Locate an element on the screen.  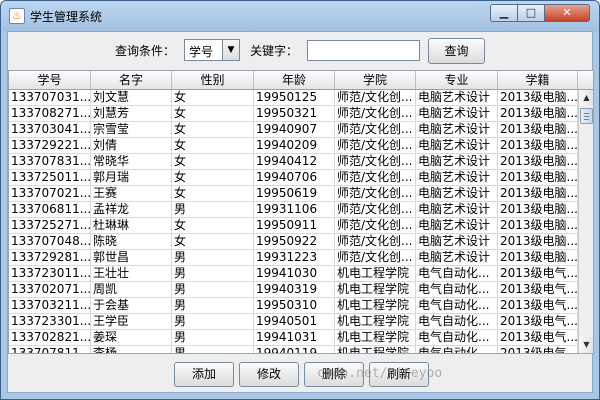
scrollbar-thumb is located at coordinates (586, 116).